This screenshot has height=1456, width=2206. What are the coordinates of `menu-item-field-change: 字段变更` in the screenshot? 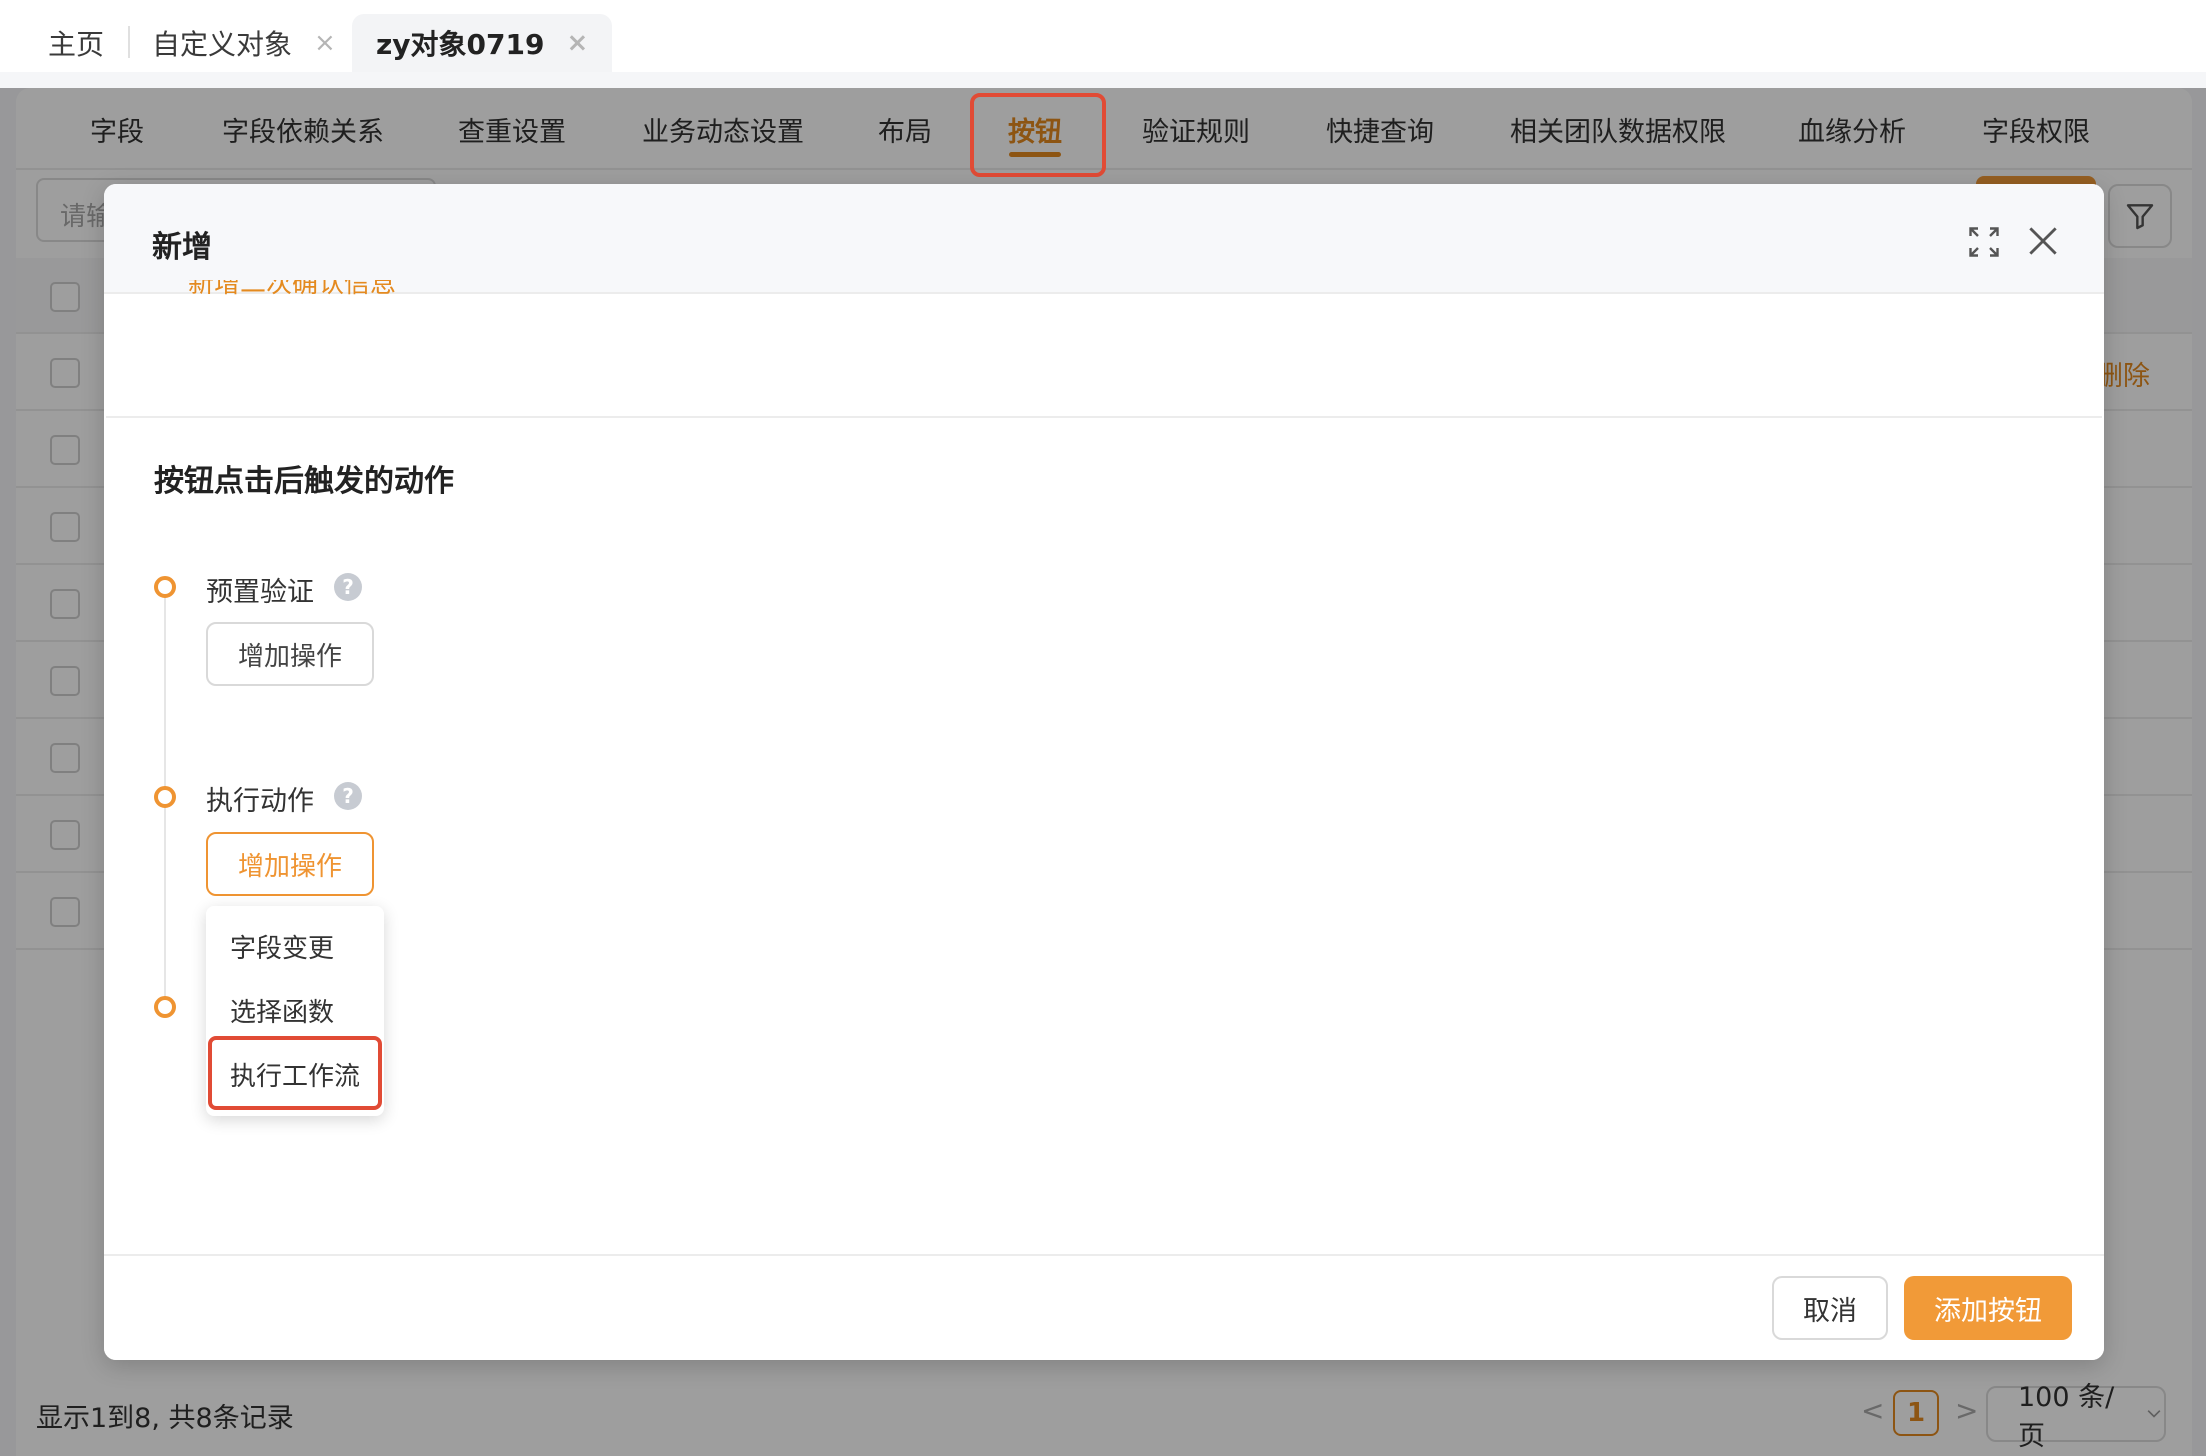 It's located at (282, 946).